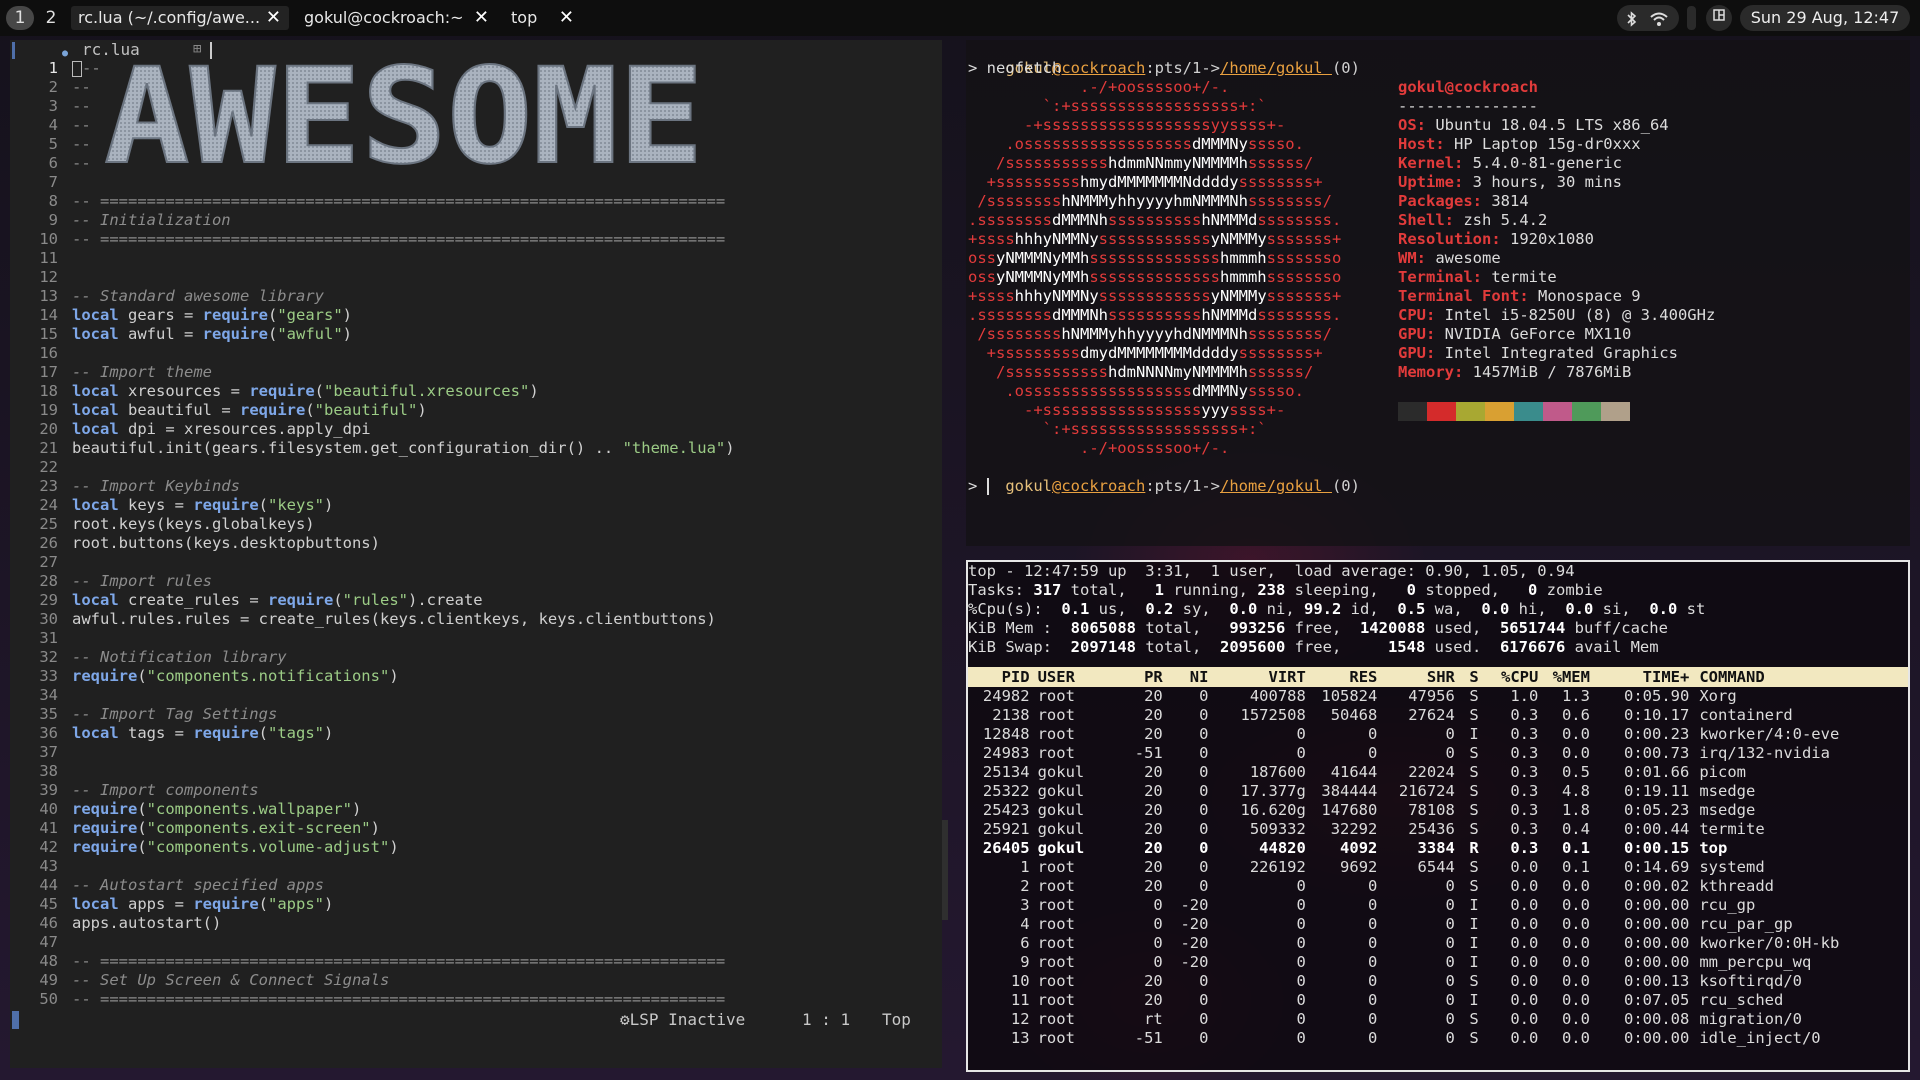  What do you see at coordinates (1657, 772) in the screenshot?
I see `process-cell: 0:01.66` at bounding box center [1657, 772].